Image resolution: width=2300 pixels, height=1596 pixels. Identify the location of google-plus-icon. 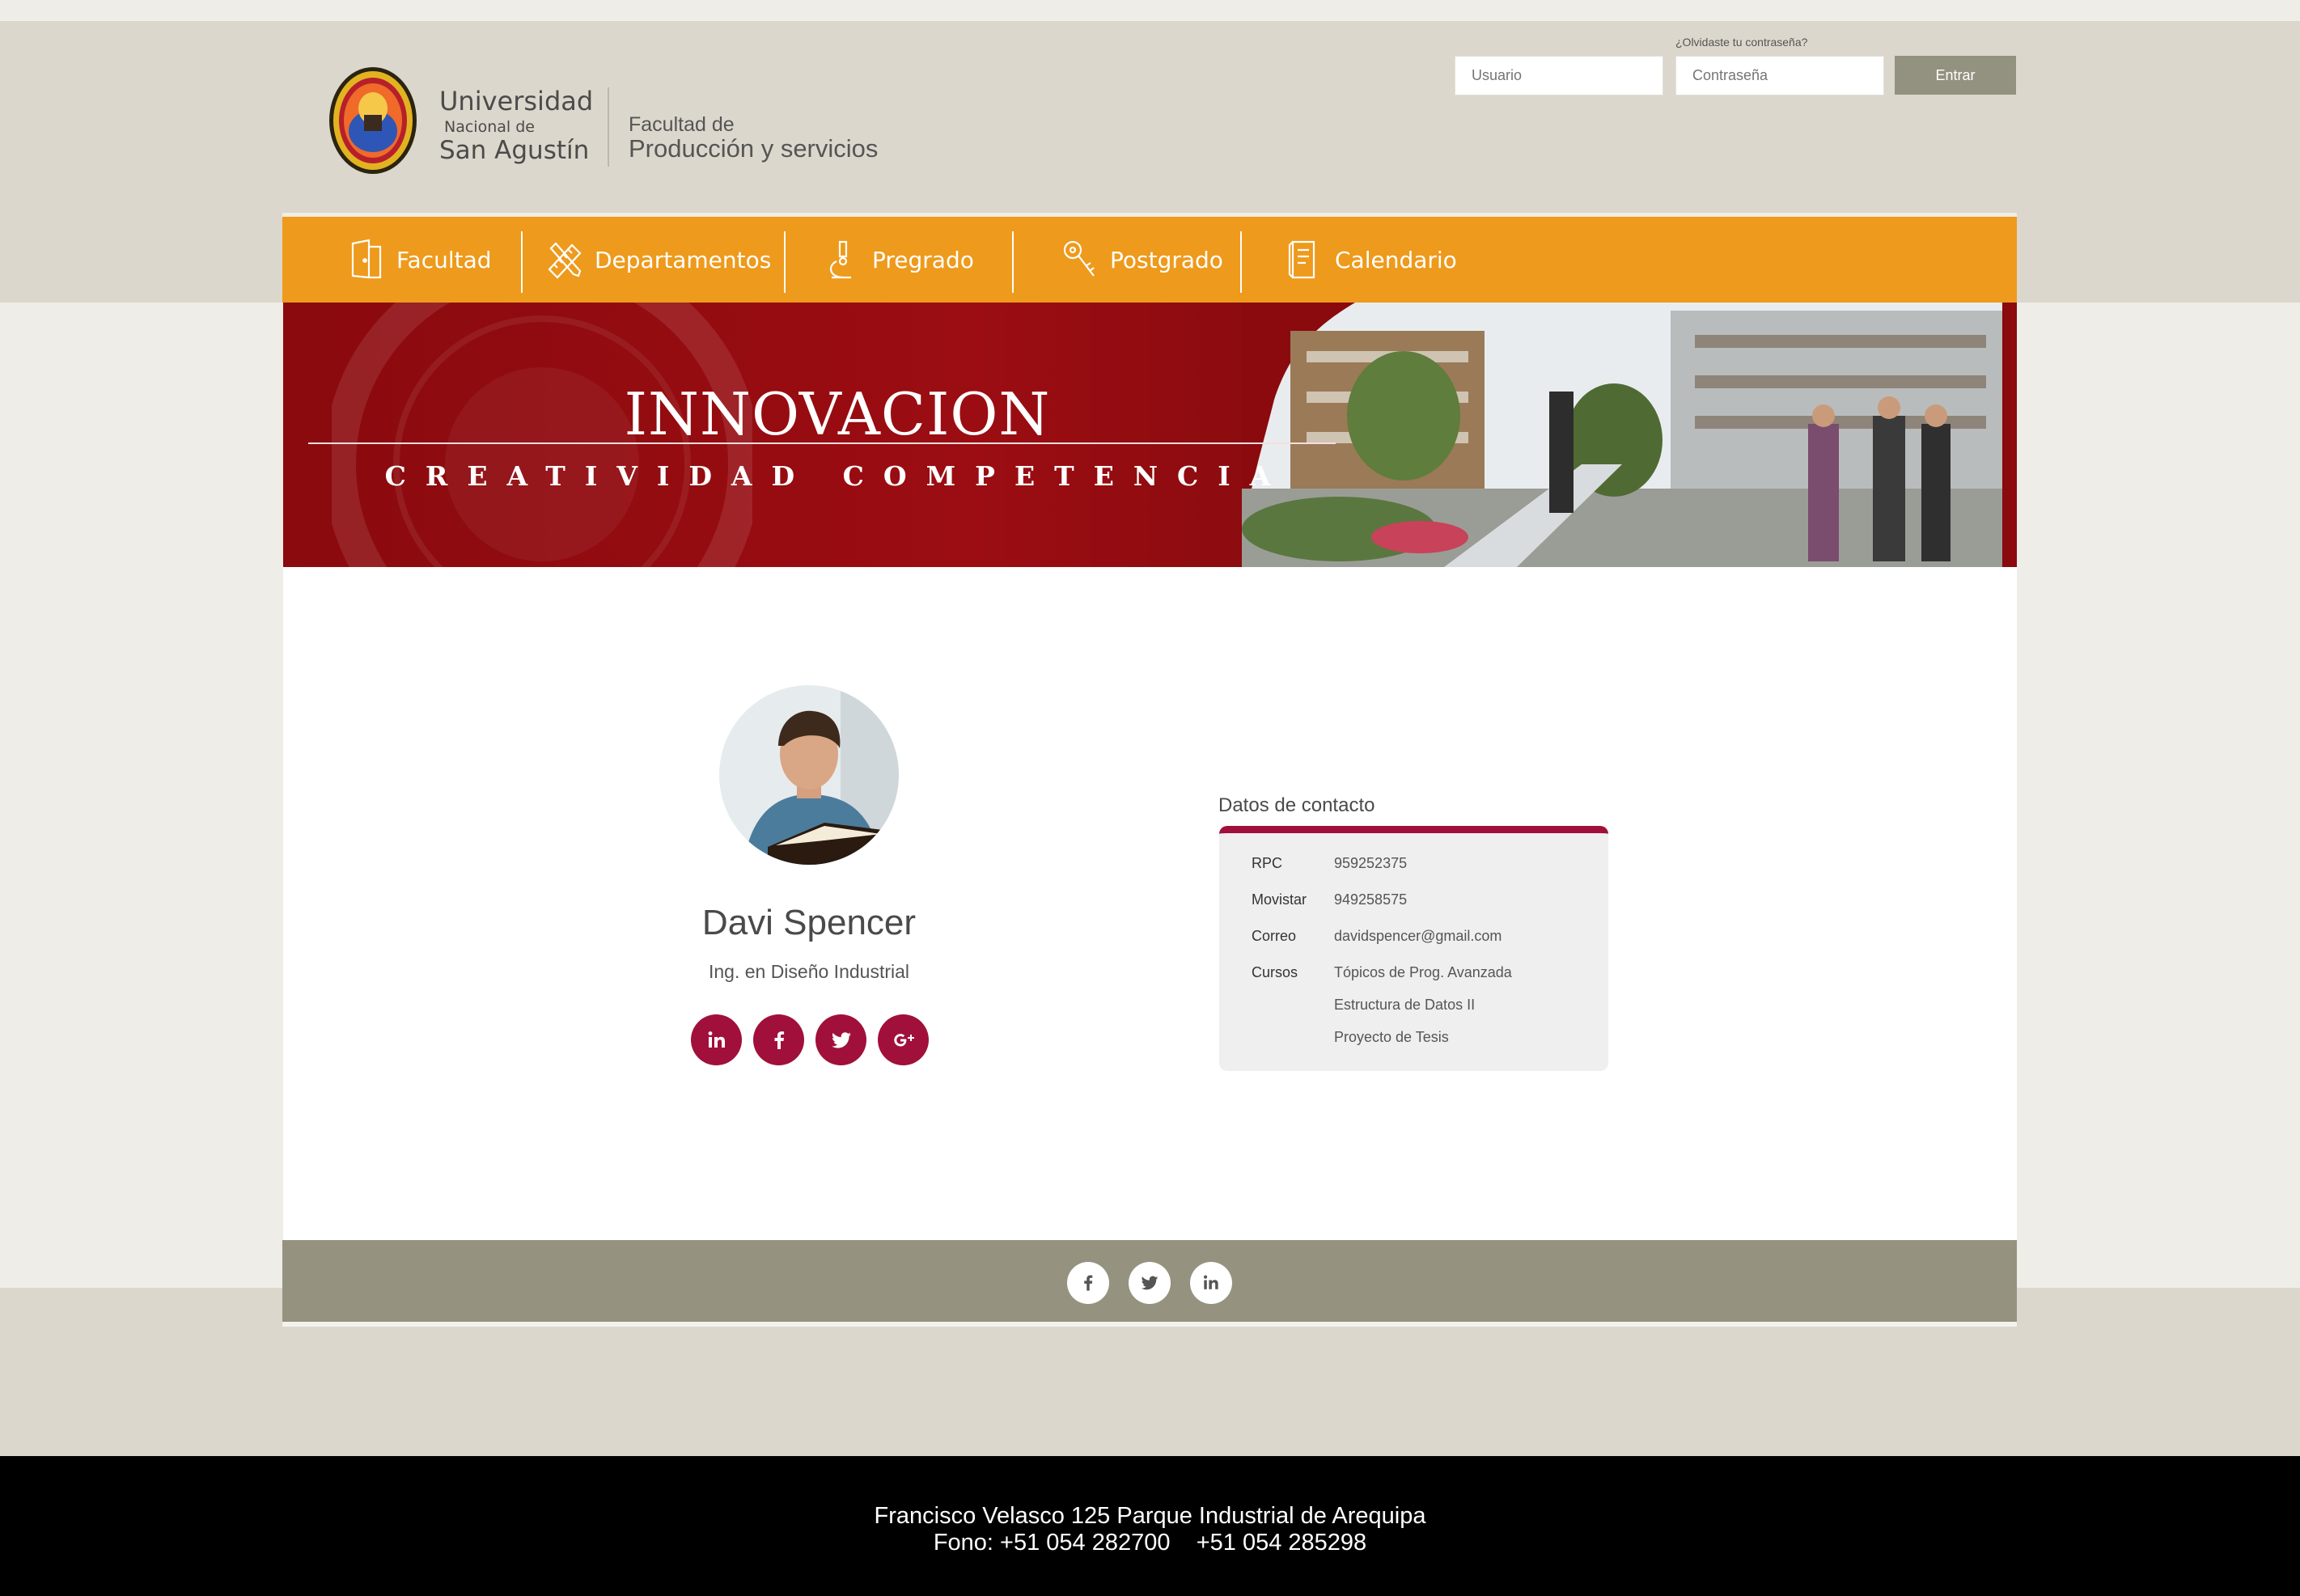
(904, 1039).